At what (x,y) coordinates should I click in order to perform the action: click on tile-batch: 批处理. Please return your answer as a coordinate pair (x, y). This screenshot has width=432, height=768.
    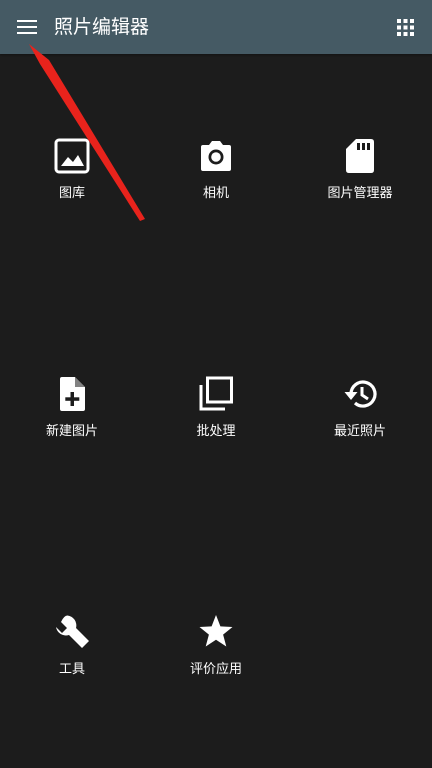
    Looking at the image, I should click on (216, 411).